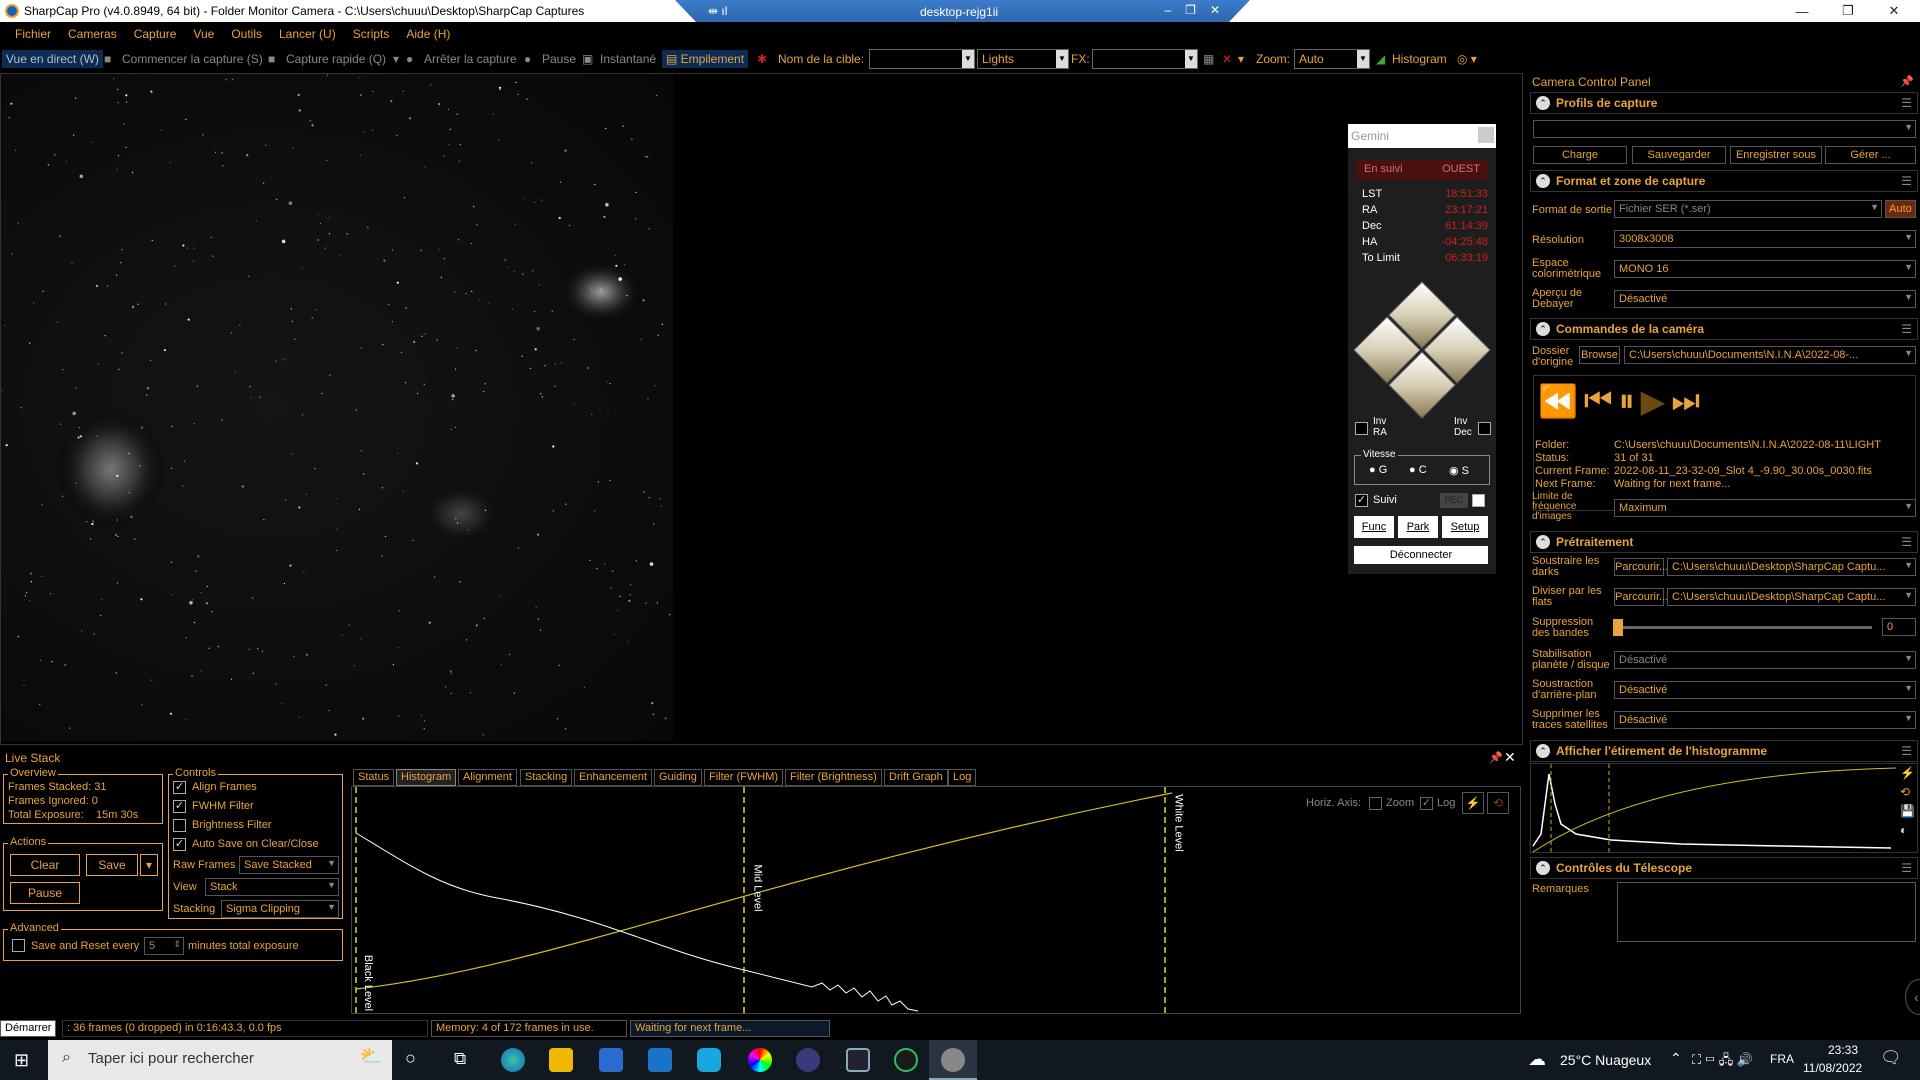 This screenshot has height=1080, width=1920. Describe the element at coordinates (28, 1028) in the screenshot. I see `start-button: Démarrer` at that location.